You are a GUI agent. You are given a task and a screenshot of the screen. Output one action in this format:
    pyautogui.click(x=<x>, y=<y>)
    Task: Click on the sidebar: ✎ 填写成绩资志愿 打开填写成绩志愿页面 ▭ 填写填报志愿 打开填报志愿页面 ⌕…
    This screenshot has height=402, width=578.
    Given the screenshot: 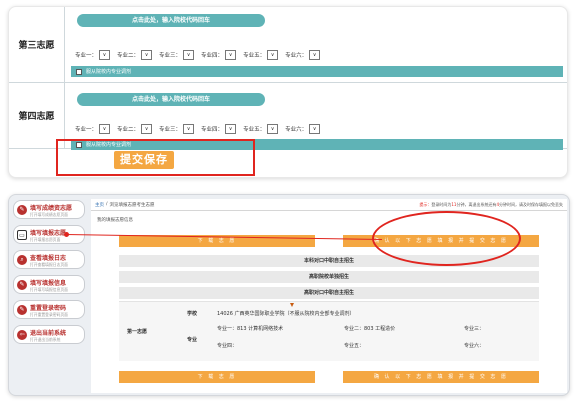 What is the action you would take?
    pyautogui.click(x=49, y=275)
    